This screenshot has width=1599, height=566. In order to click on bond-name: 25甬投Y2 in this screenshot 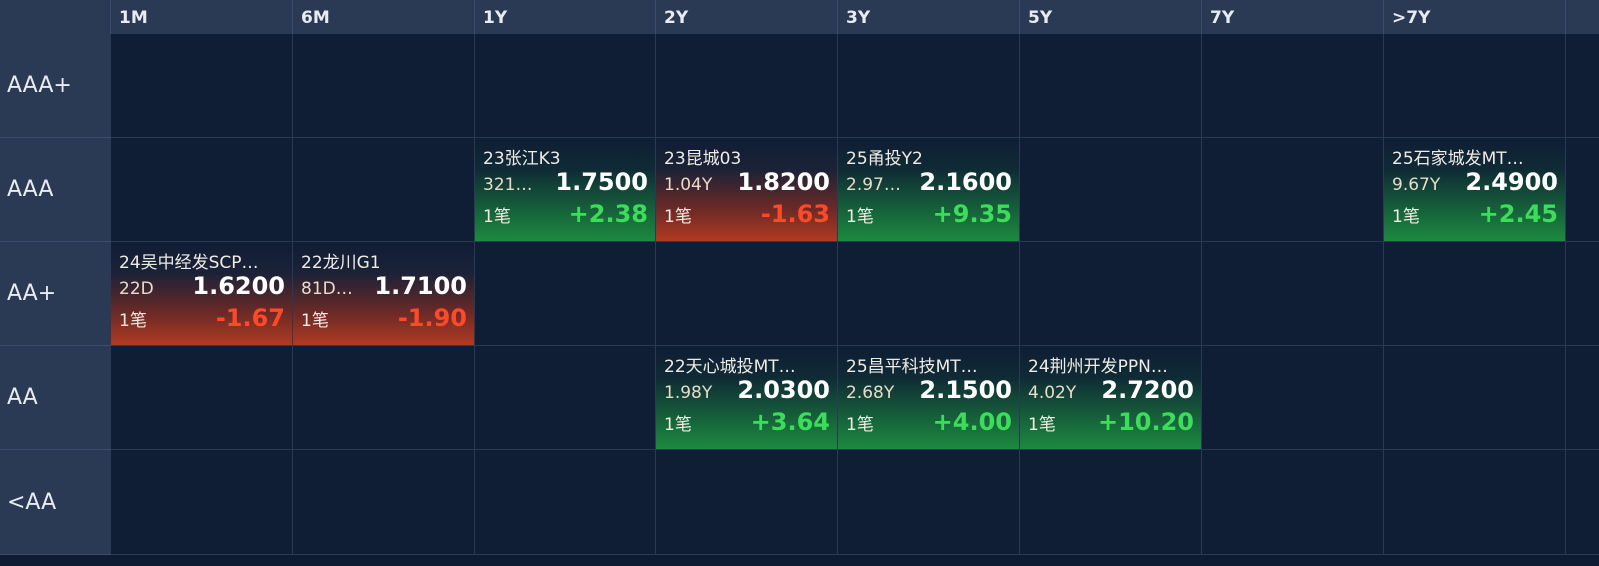, I will do `click(884, 158)`.